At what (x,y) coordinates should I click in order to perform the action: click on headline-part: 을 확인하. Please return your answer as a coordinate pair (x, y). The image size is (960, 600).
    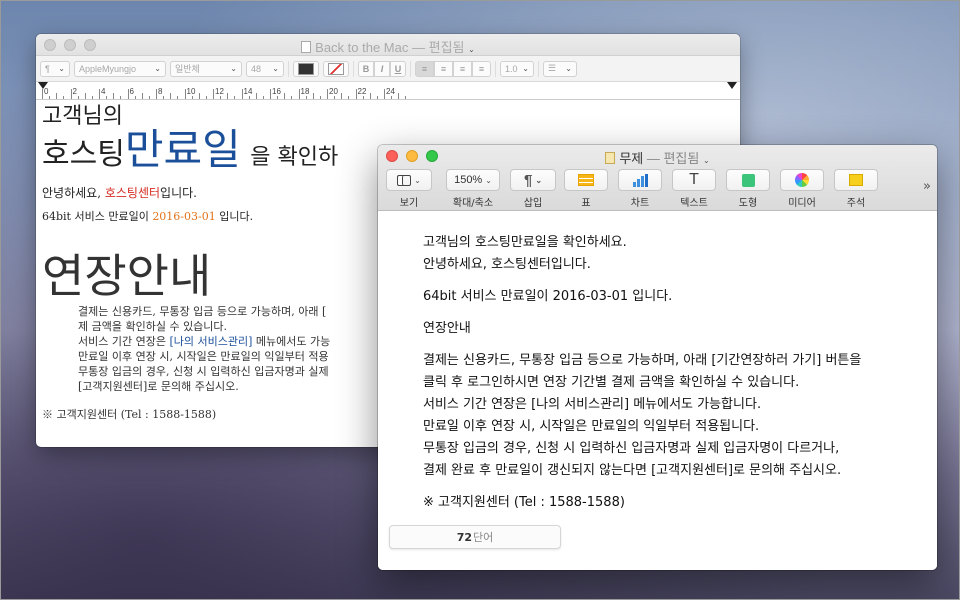
    Looking at the image, I should click on (294, 157).